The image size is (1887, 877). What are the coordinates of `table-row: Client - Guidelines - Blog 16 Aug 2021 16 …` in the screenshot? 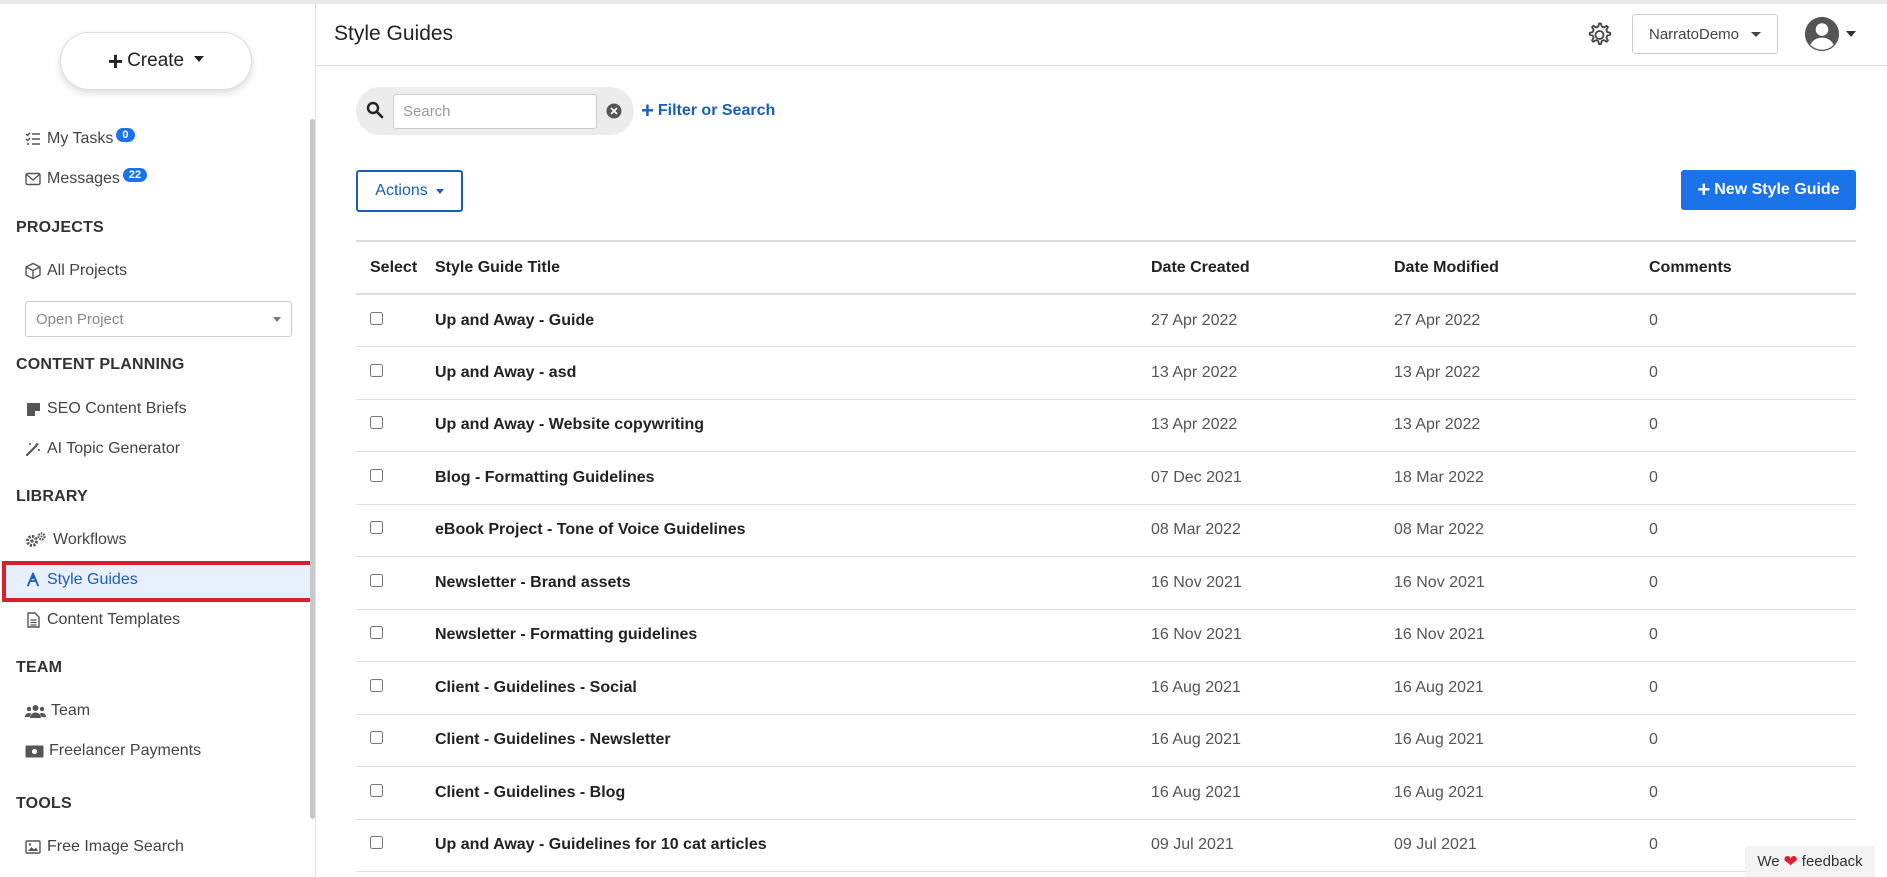 It's located at (1106, 793).